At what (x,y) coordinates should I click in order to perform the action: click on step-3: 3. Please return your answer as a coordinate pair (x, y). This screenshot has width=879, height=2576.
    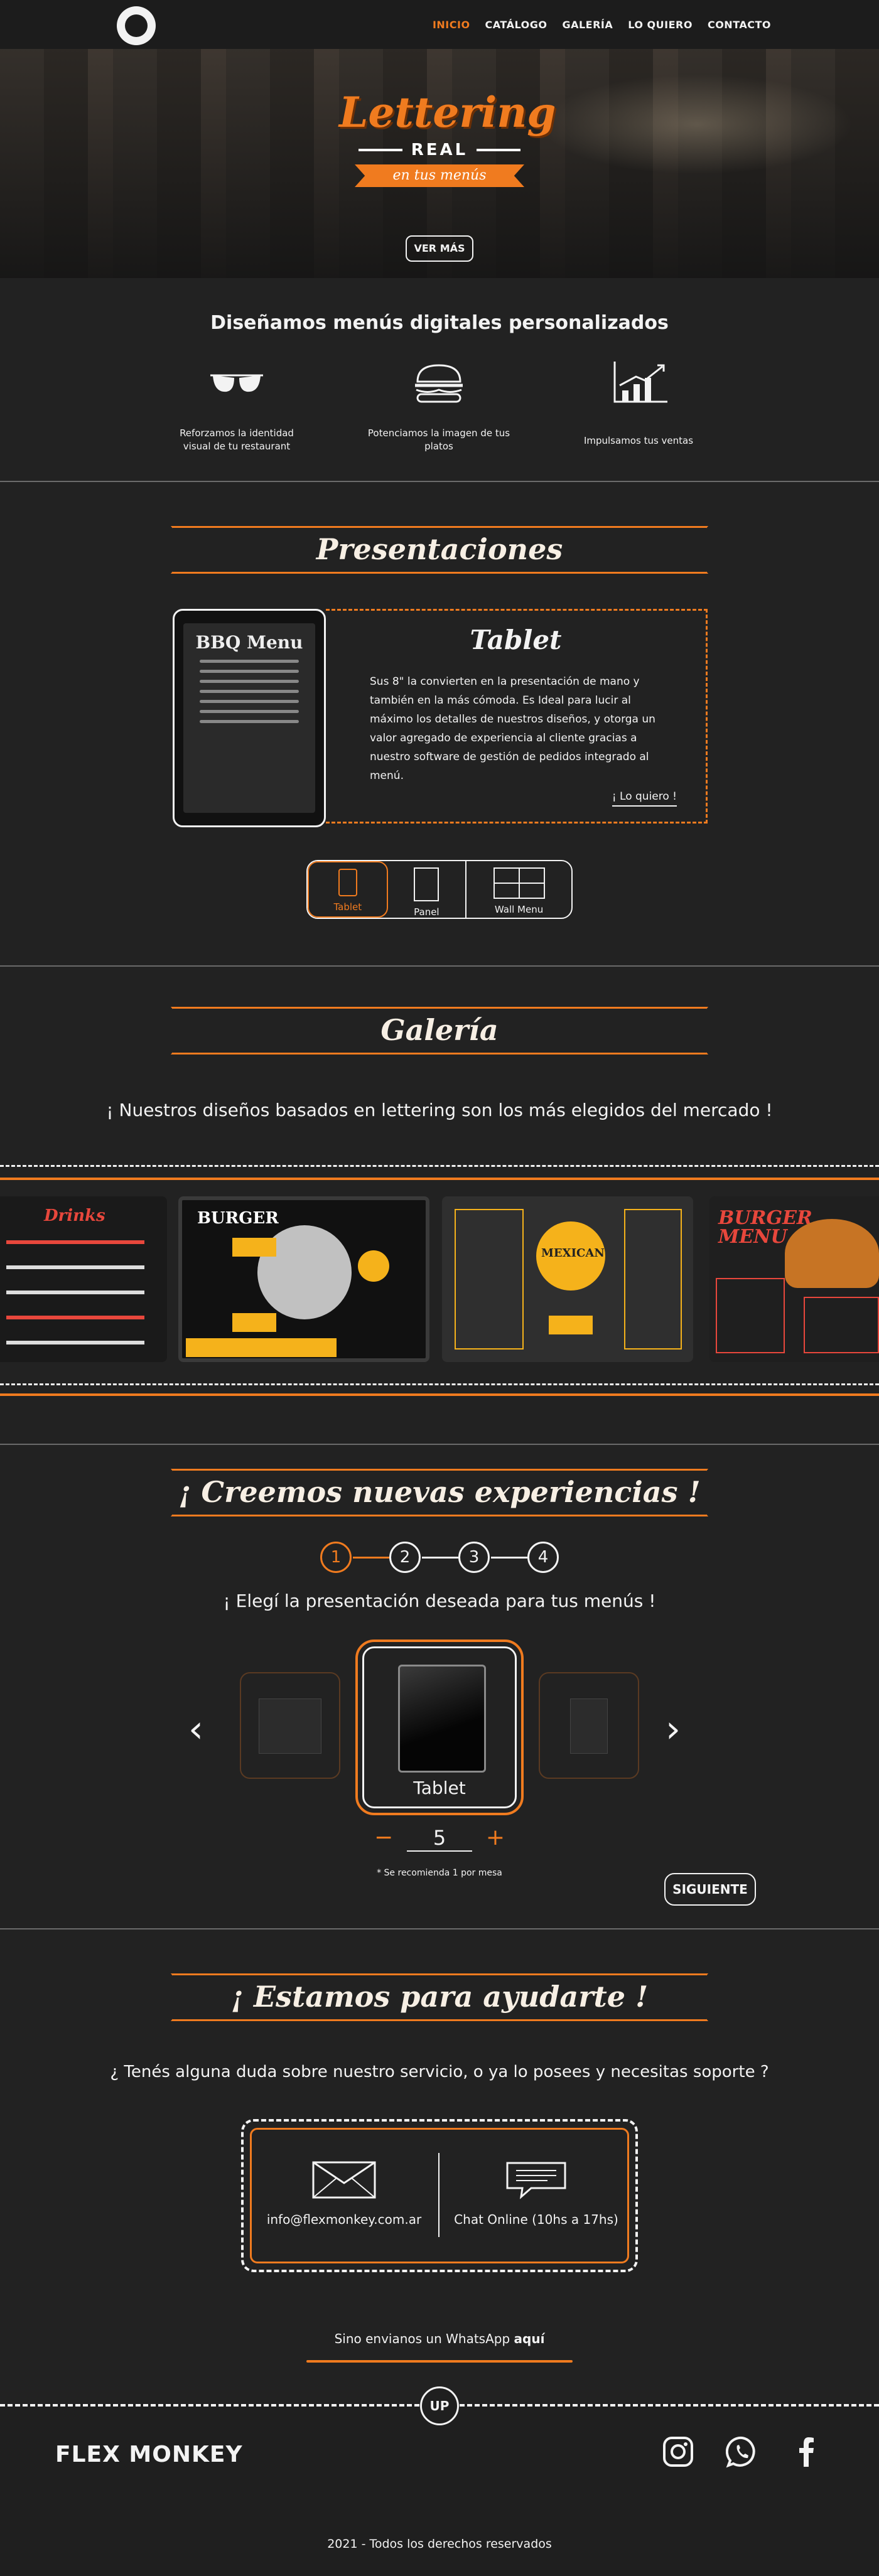
    Looking at the image, I should click on (474, 1557).